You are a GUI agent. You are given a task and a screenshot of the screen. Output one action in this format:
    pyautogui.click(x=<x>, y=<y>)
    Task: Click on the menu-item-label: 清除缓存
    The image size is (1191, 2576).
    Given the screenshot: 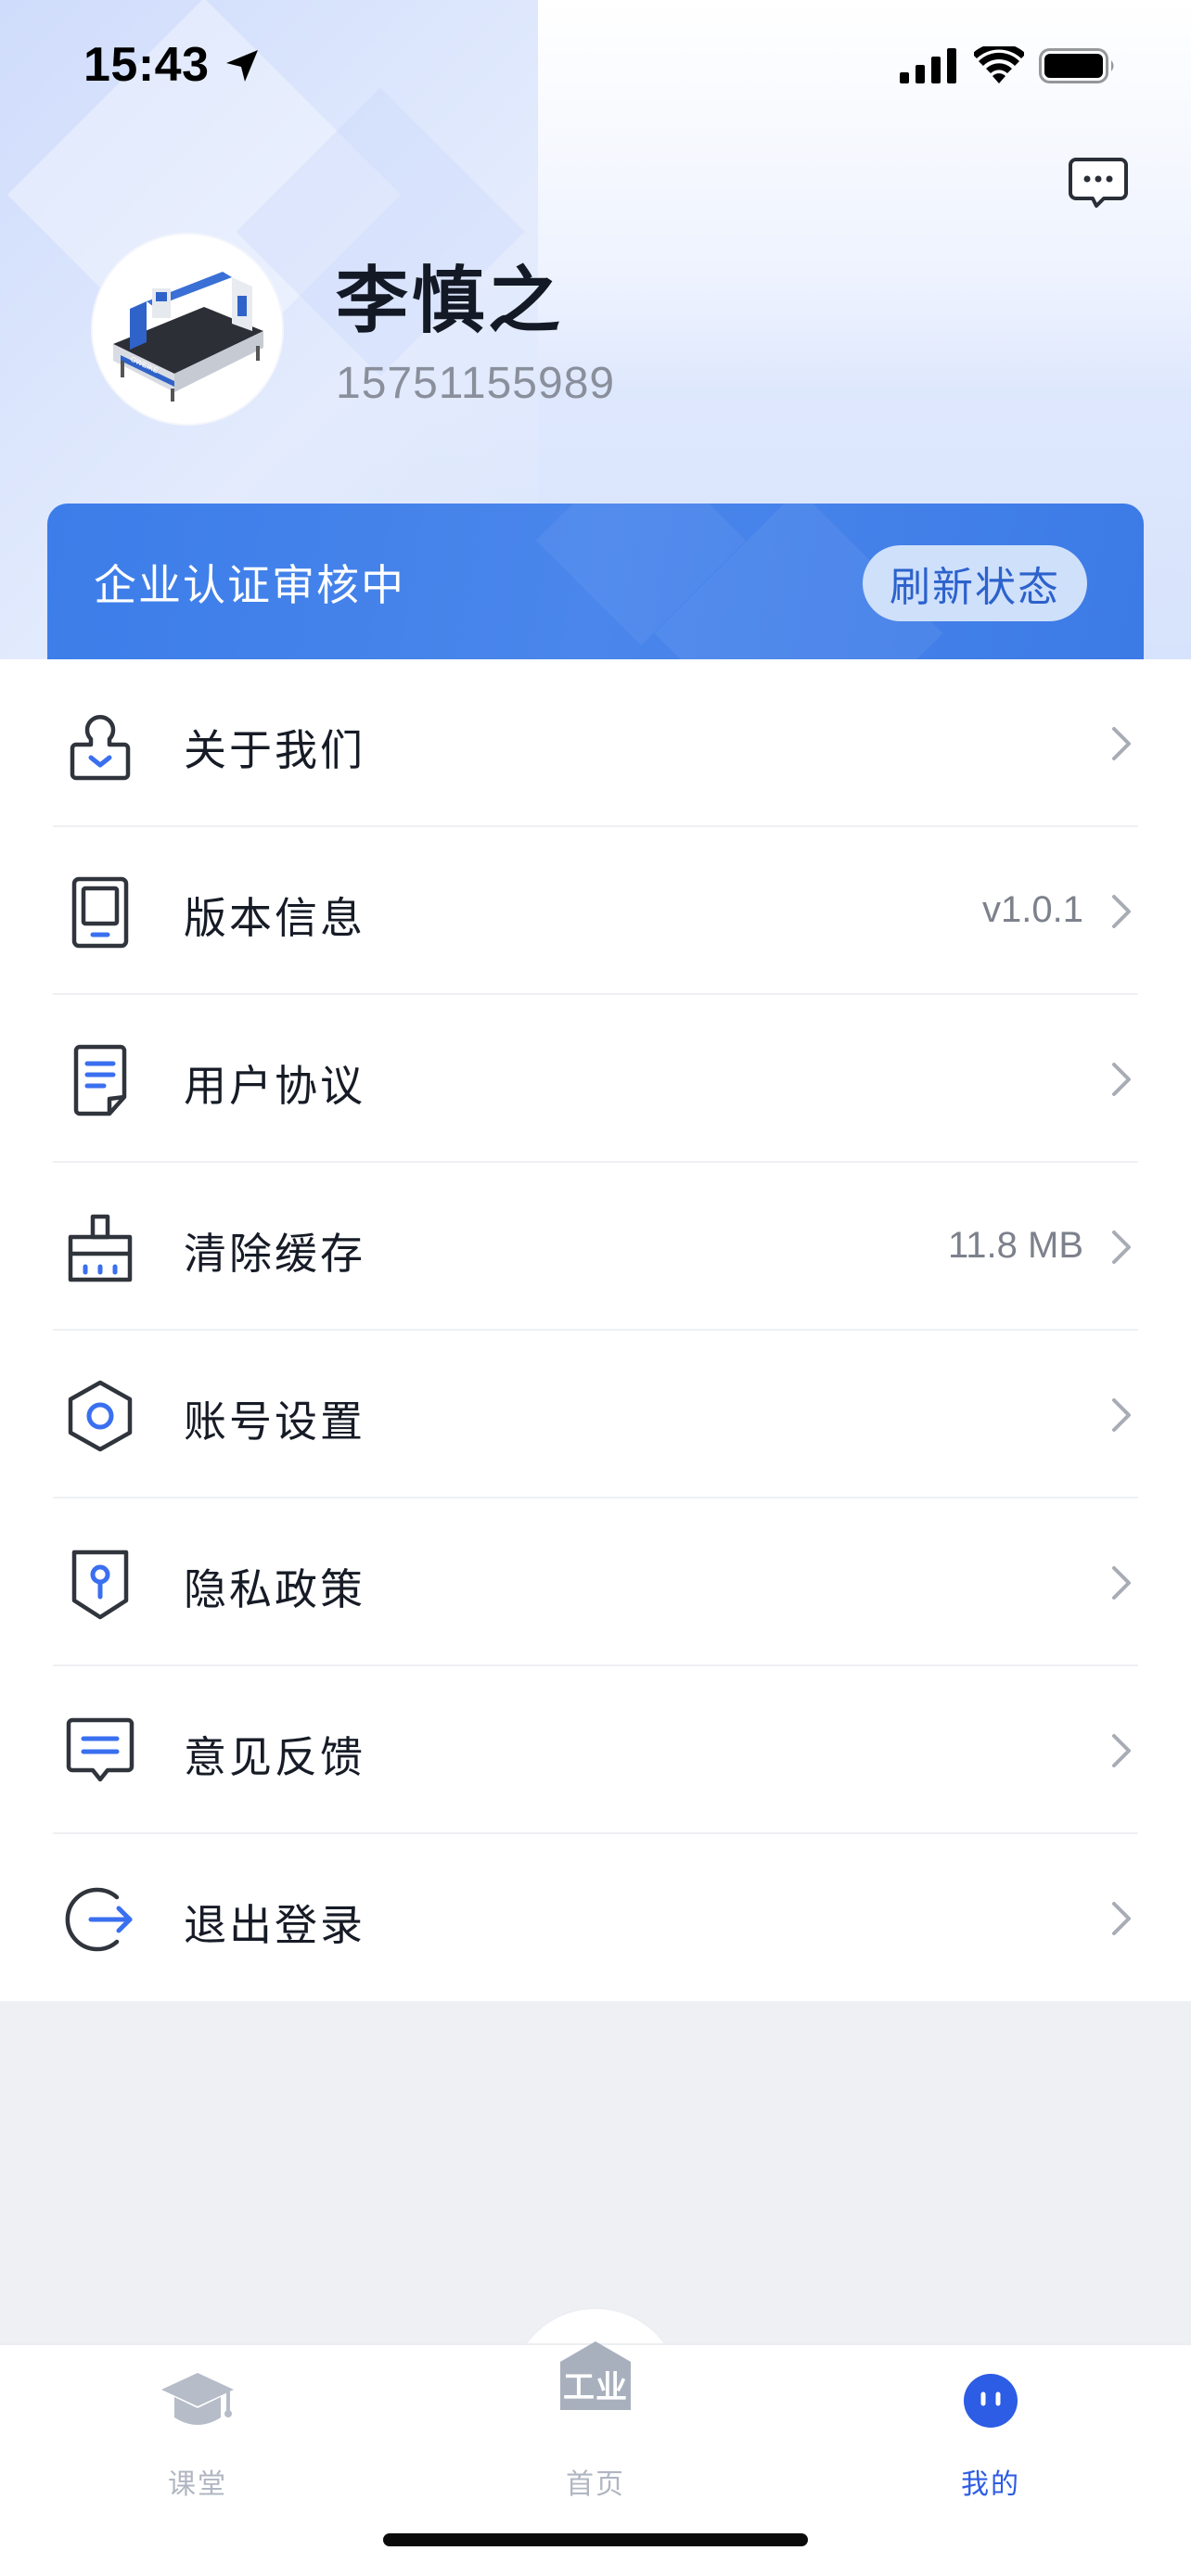 What is the action you would take?
    pyautogui.click(x=274, y=1254)
    